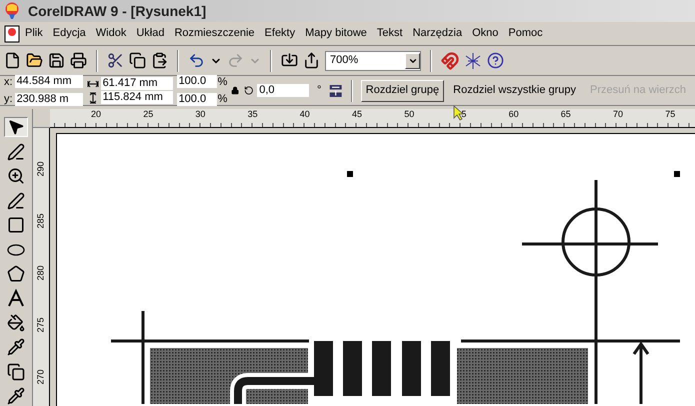  Describe the element at coordinates (8, 99) in the screenshot. I see `y-label: y:` at that location.